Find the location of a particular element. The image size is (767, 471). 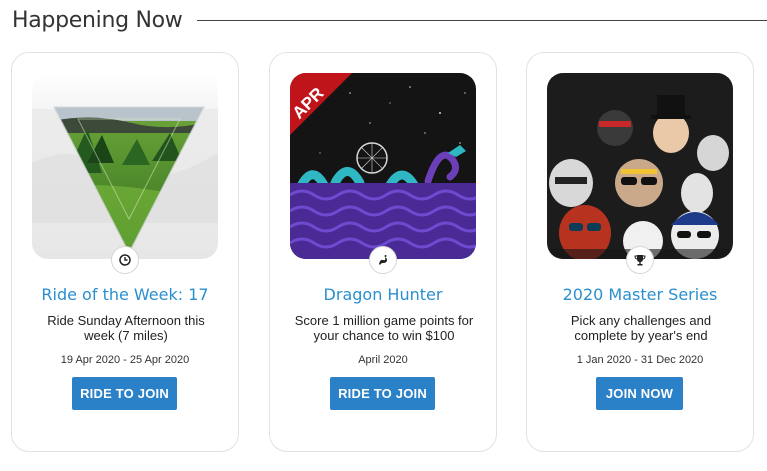

dragon-icon is located at coordinates (383, 260).